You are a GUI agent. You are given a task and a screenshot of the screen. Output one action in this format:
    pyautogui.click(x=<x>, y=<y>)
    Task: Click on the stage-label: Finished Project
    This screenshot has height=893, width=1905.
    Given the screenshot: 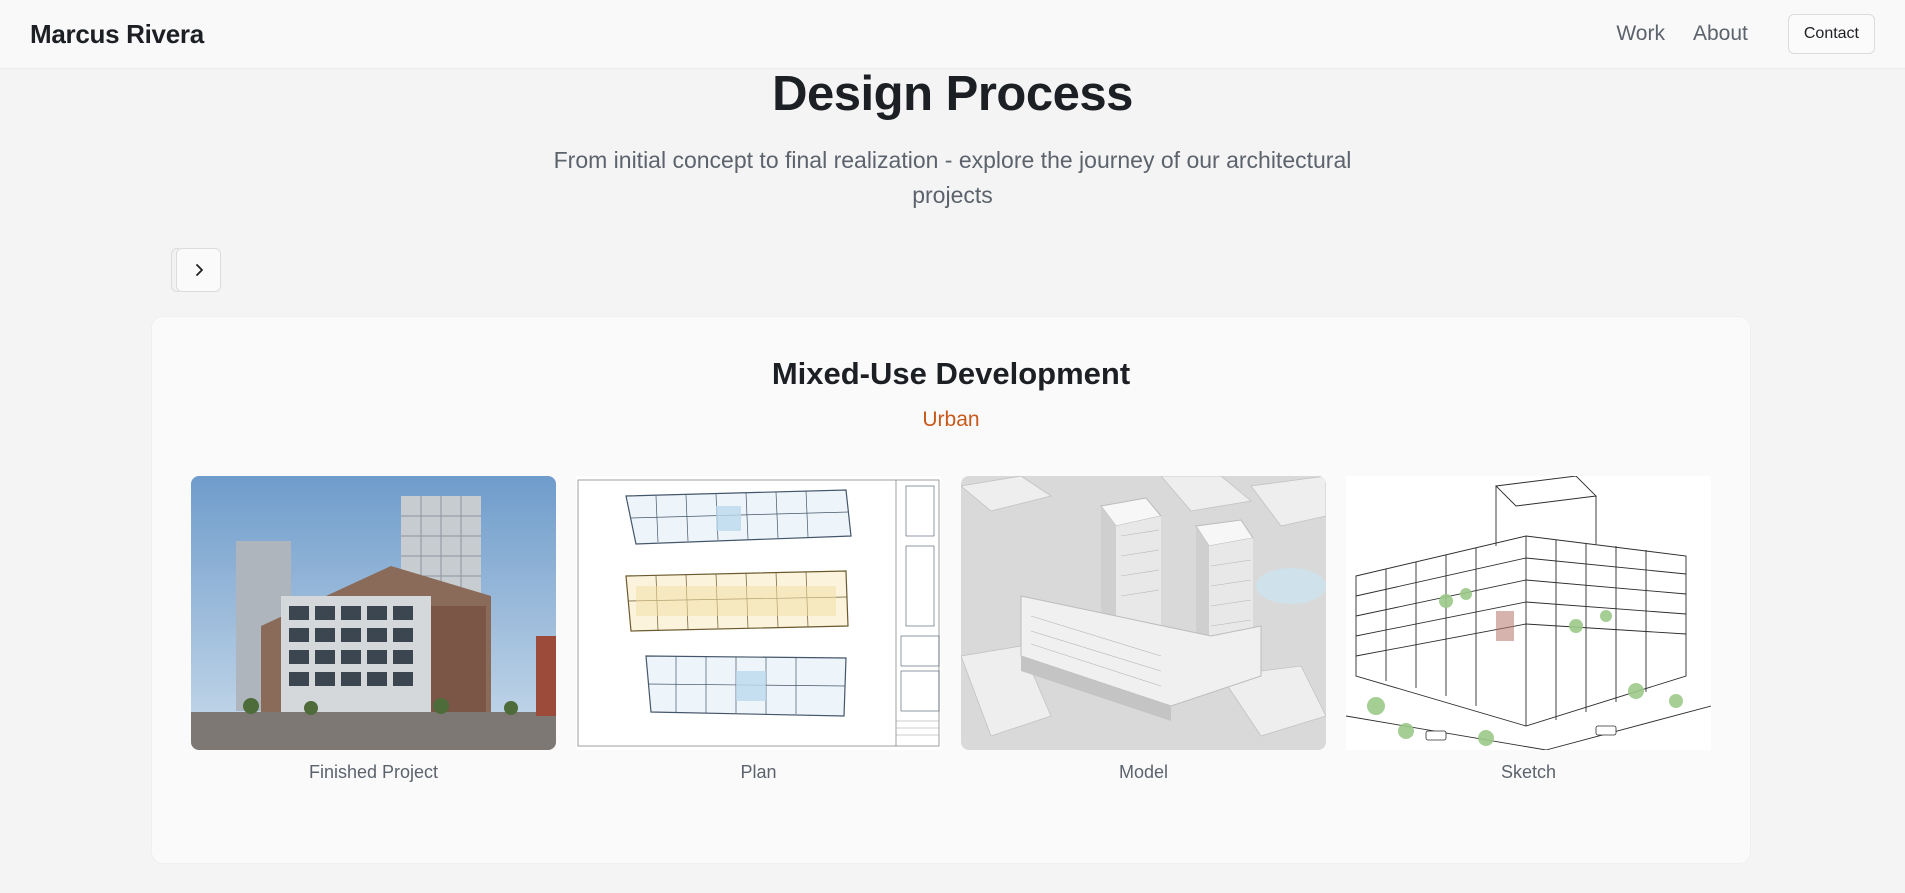 What is the action you would take?
    pyautogui.click(x=373, y=772)
    